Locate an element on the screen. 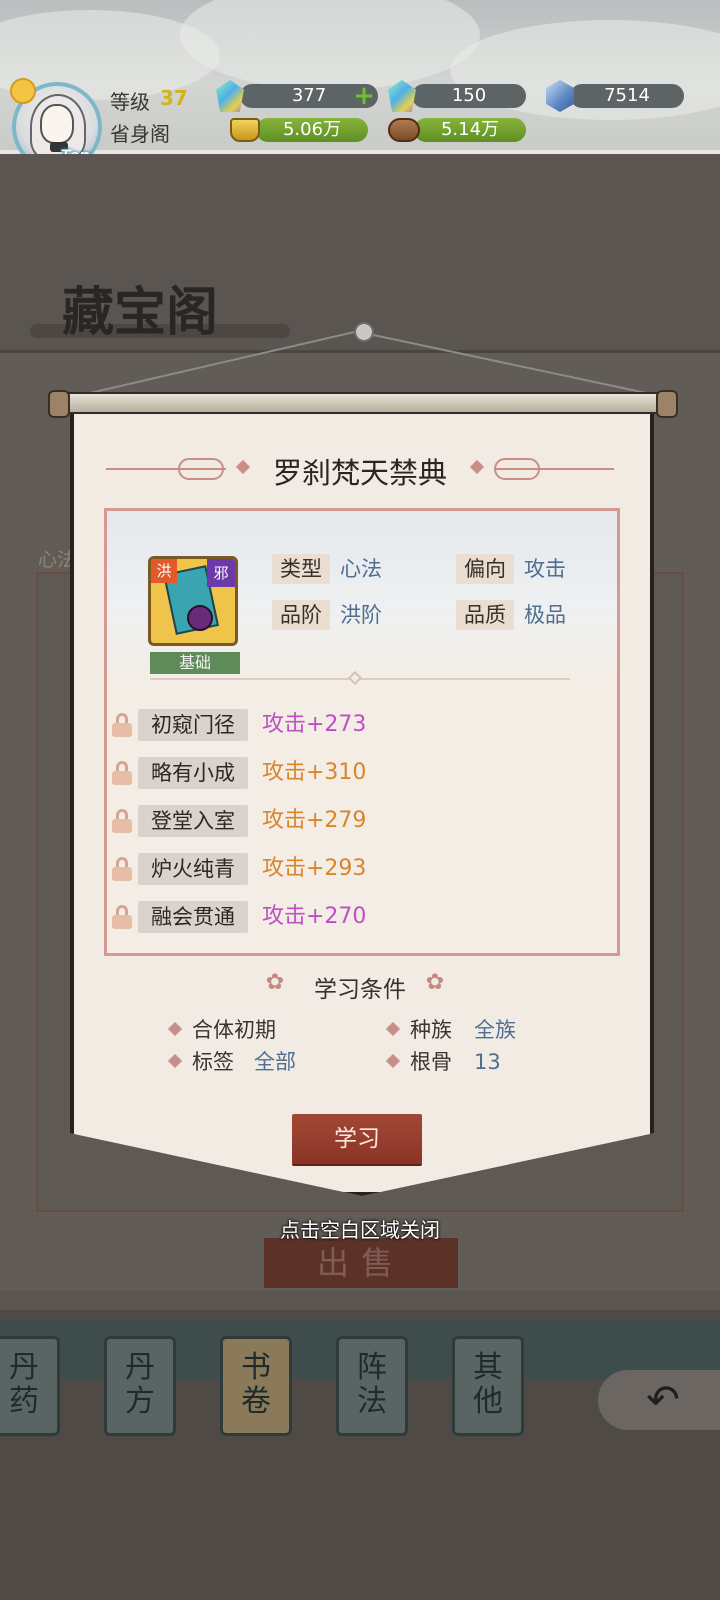 This screenshot has width=720, height=1600. scroll-rod is located at coordinates (362, 403).